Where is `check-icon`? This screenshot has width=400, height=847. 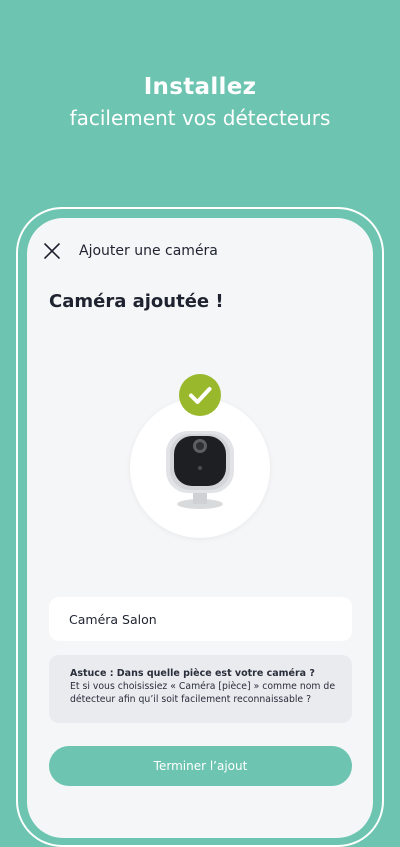
check-icon is located at coordinates (200, 395).